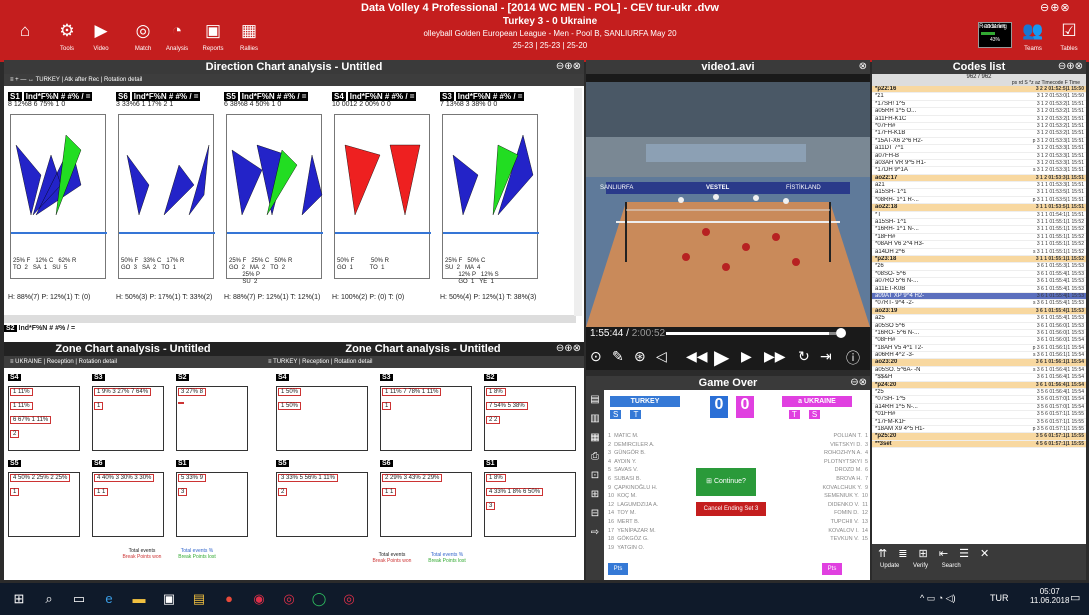 The image size is (1089, 615). Describe the element at coordinates (259, 599) in the screenshot. I see `datavolley-icon: ◉` at that location.